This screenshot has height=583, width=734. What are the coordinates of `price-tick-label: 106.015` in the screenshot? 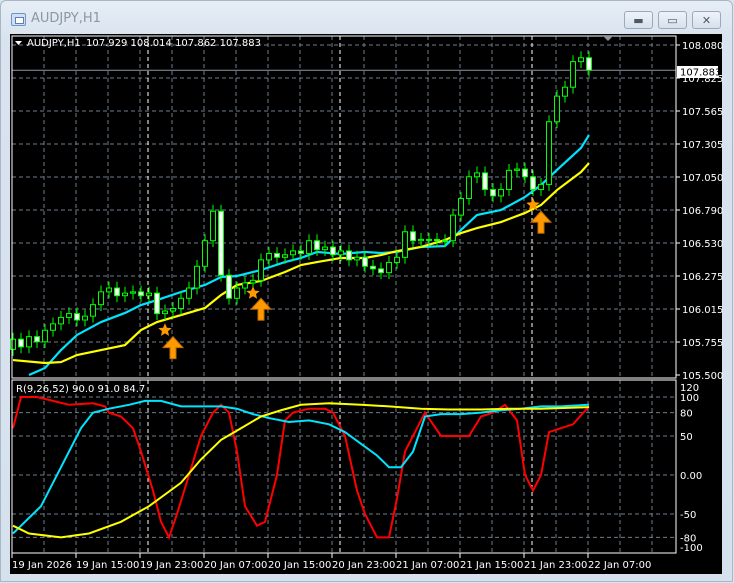 It's located at (702, 310).